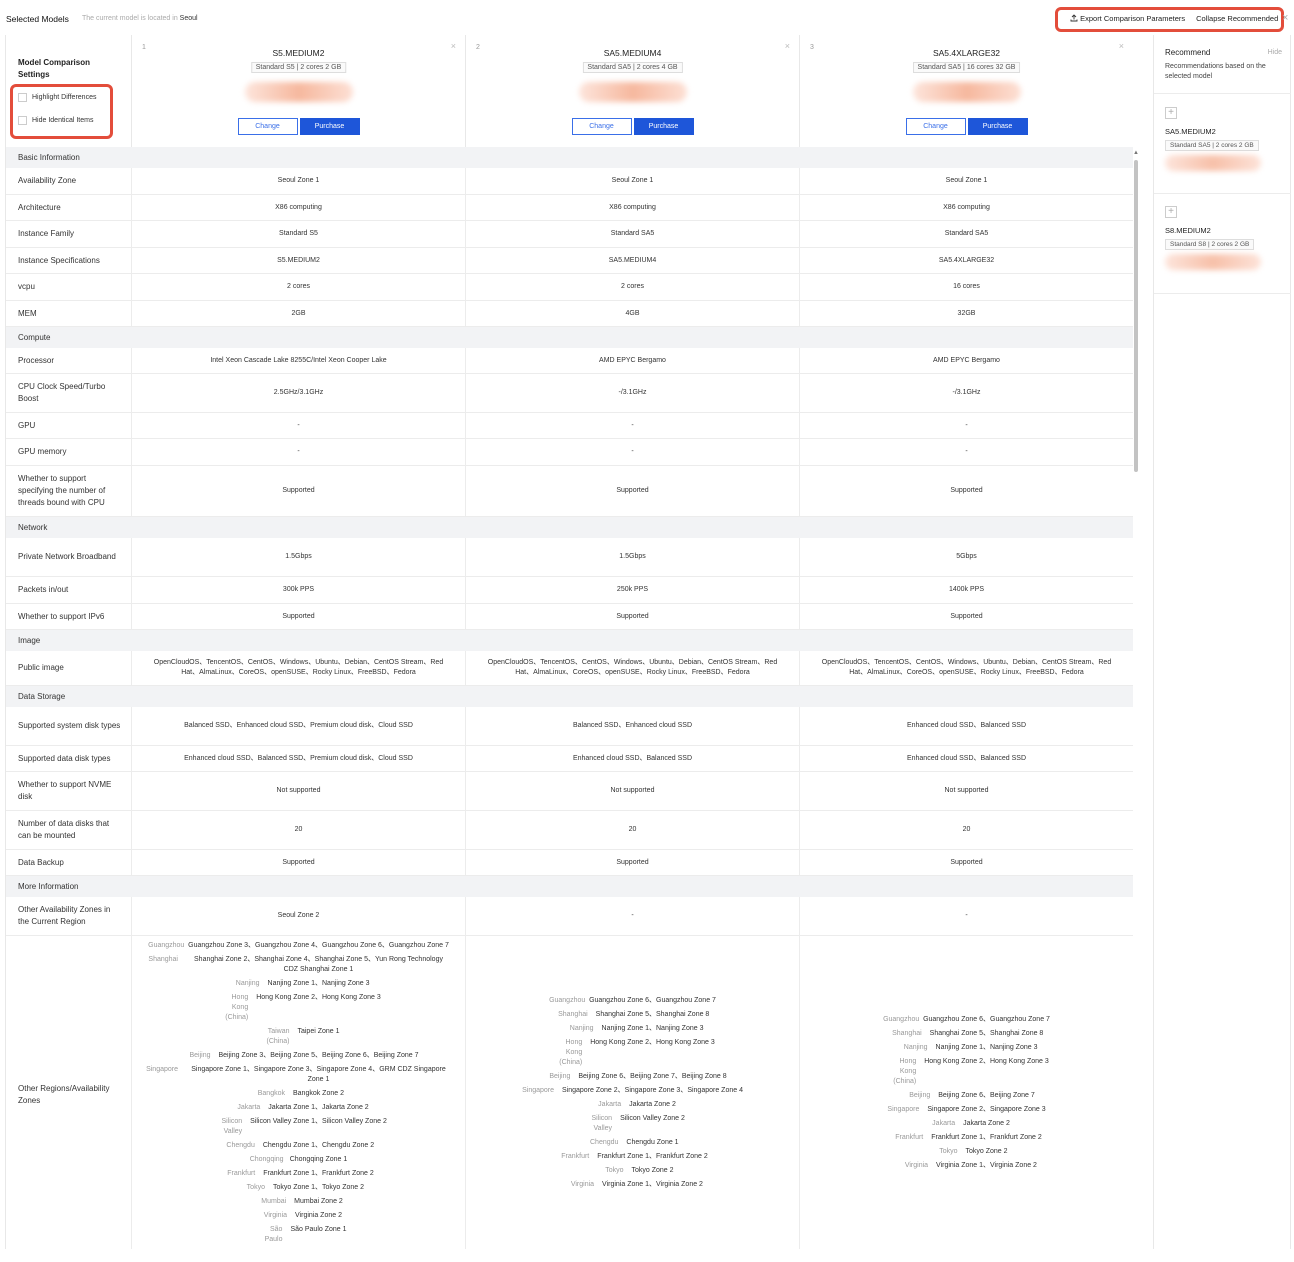  I want to click on cell: Standard SA5, so click(632, 234).